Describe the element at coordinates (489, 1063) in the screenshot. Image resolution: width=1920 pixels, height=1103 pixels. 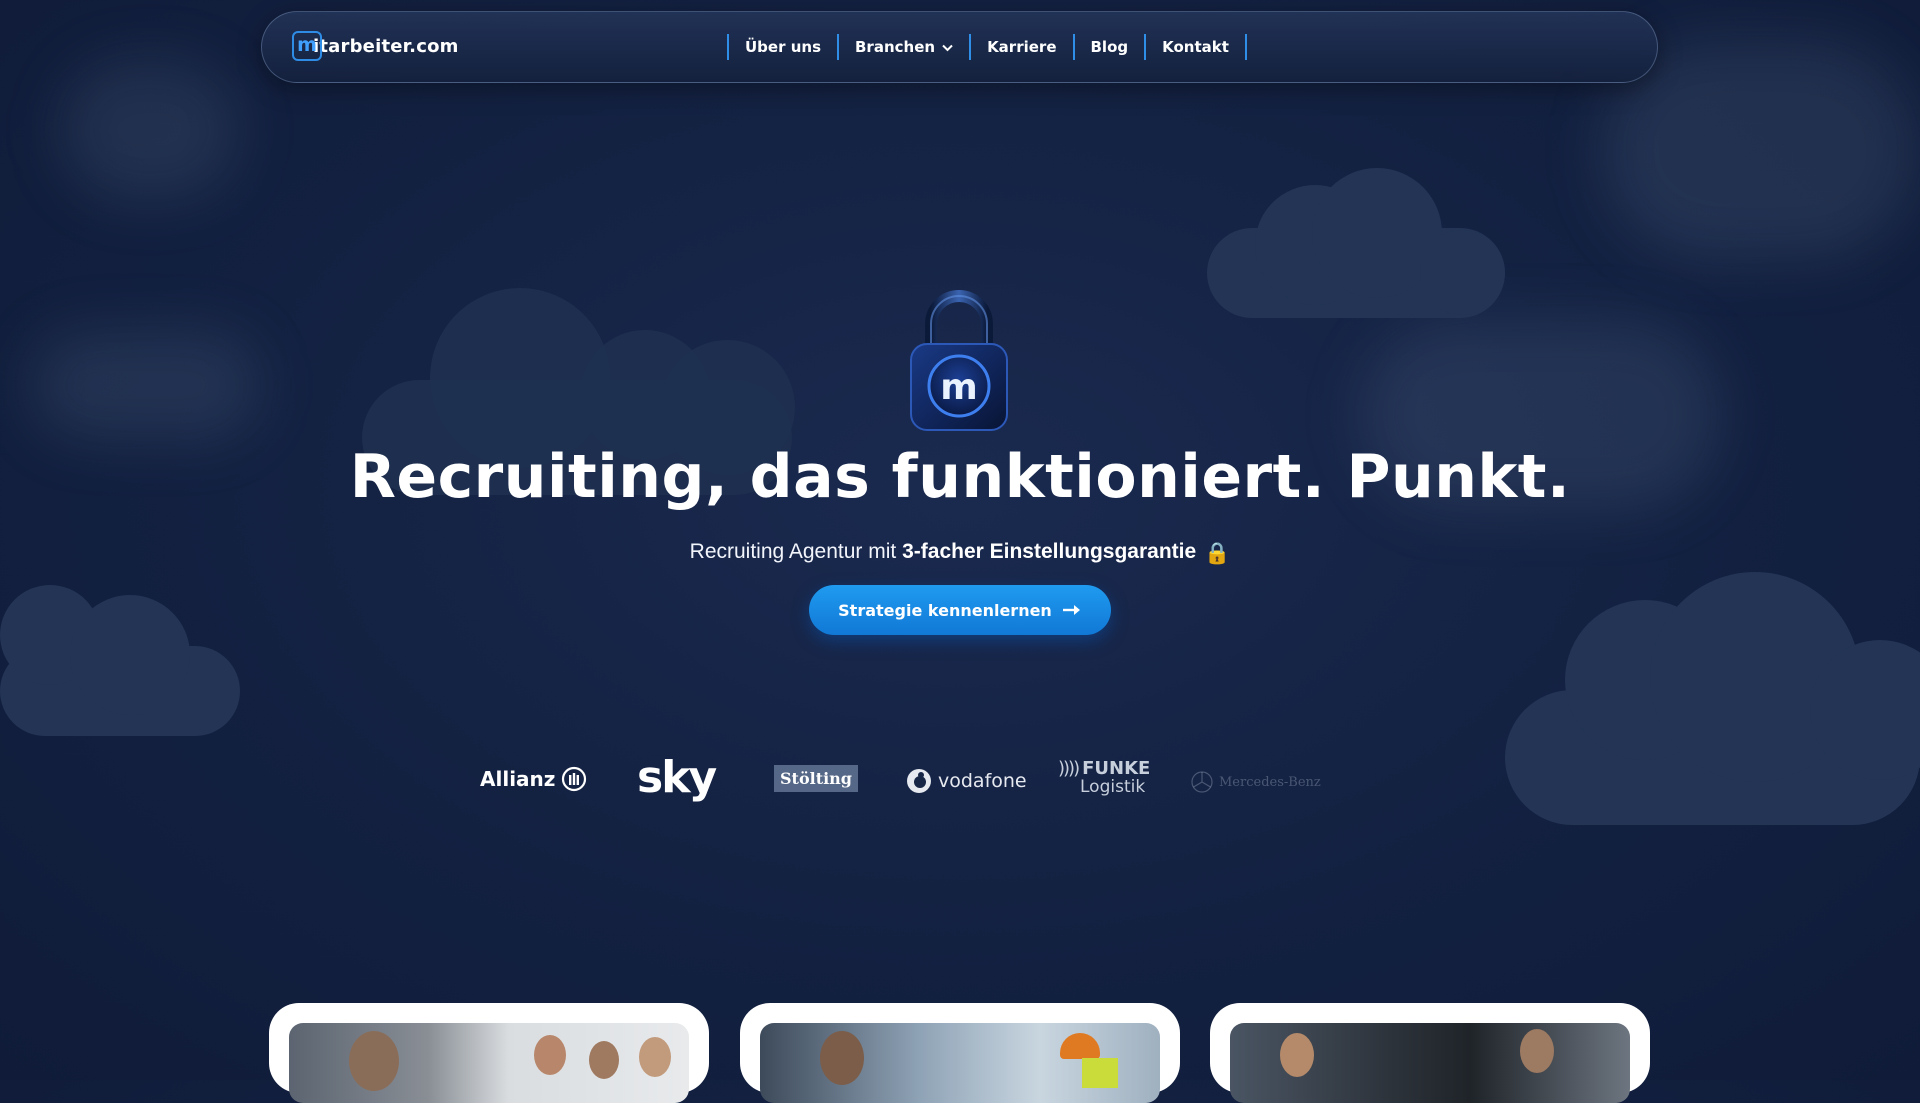
I see `card-photo-team` at that location.